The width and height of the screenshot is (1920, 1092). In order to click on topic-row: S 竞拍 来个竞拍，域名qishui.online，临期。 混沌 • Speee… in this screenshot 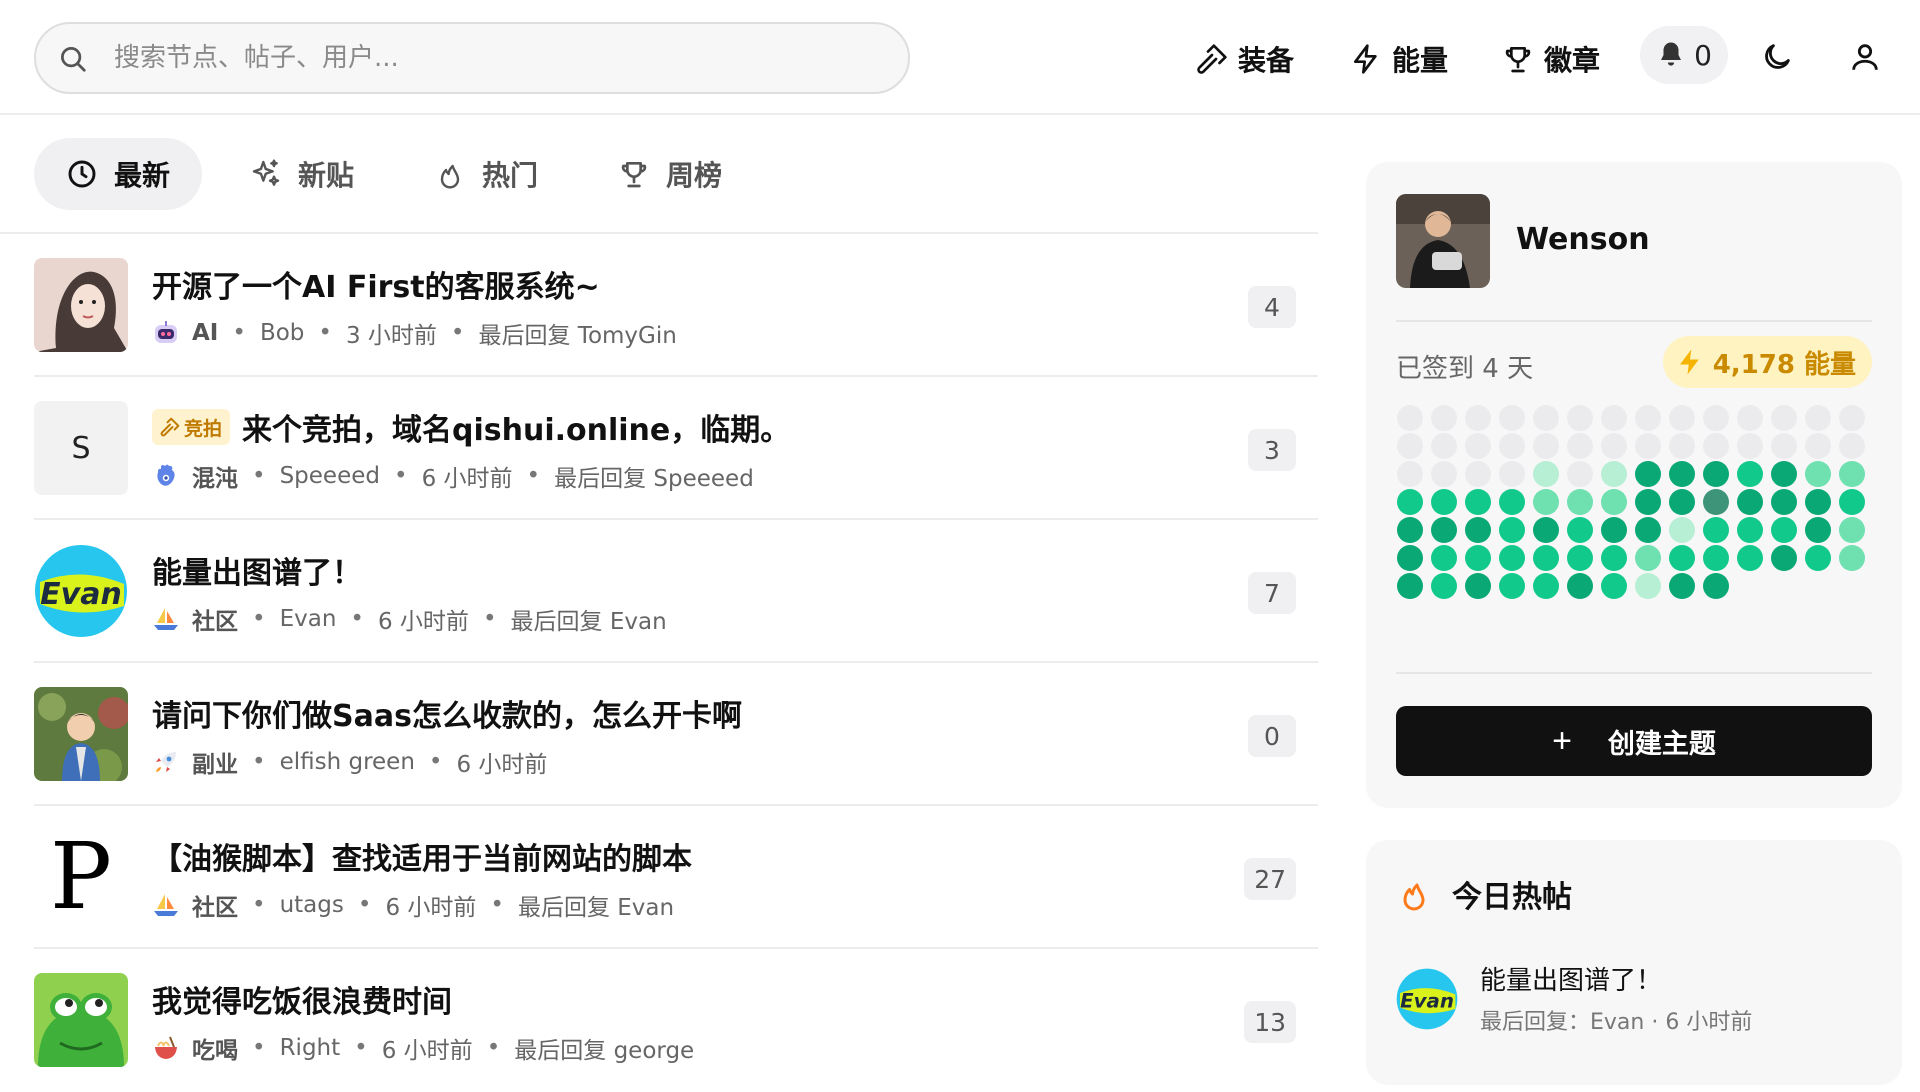, I will do `click(676, 448)`.